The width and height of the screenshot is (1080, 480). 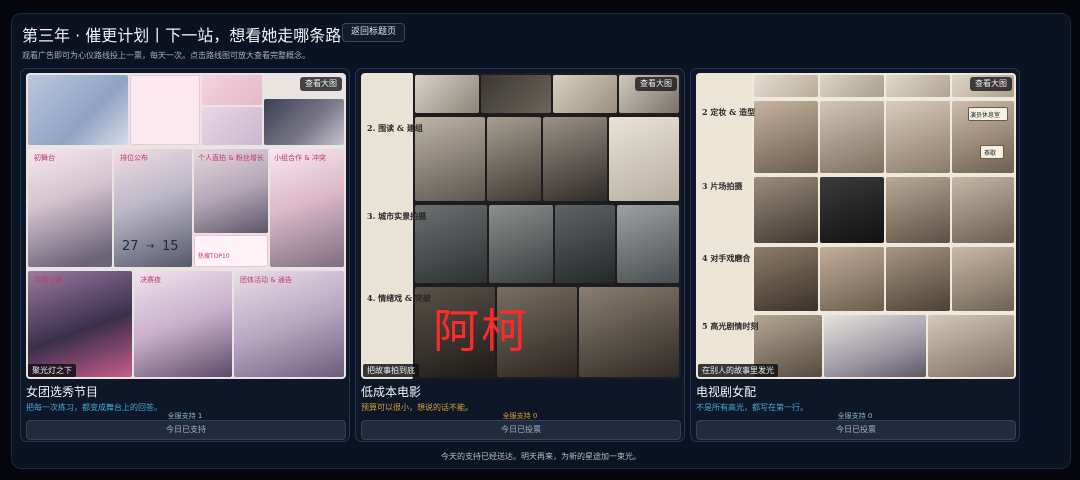 What do you see at coordinates (481, 331) in the screenshot?
I see `watermark-text: 阿柯` at bounding box center [481, 331].